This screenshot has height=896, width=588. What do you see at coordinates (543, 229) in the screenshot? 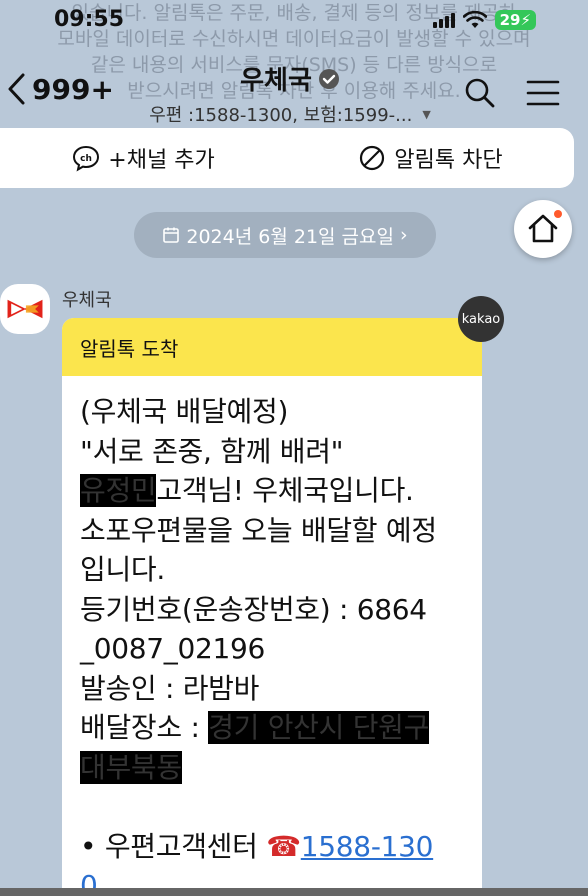
I see `home-button` at bounding box center [543, 229].